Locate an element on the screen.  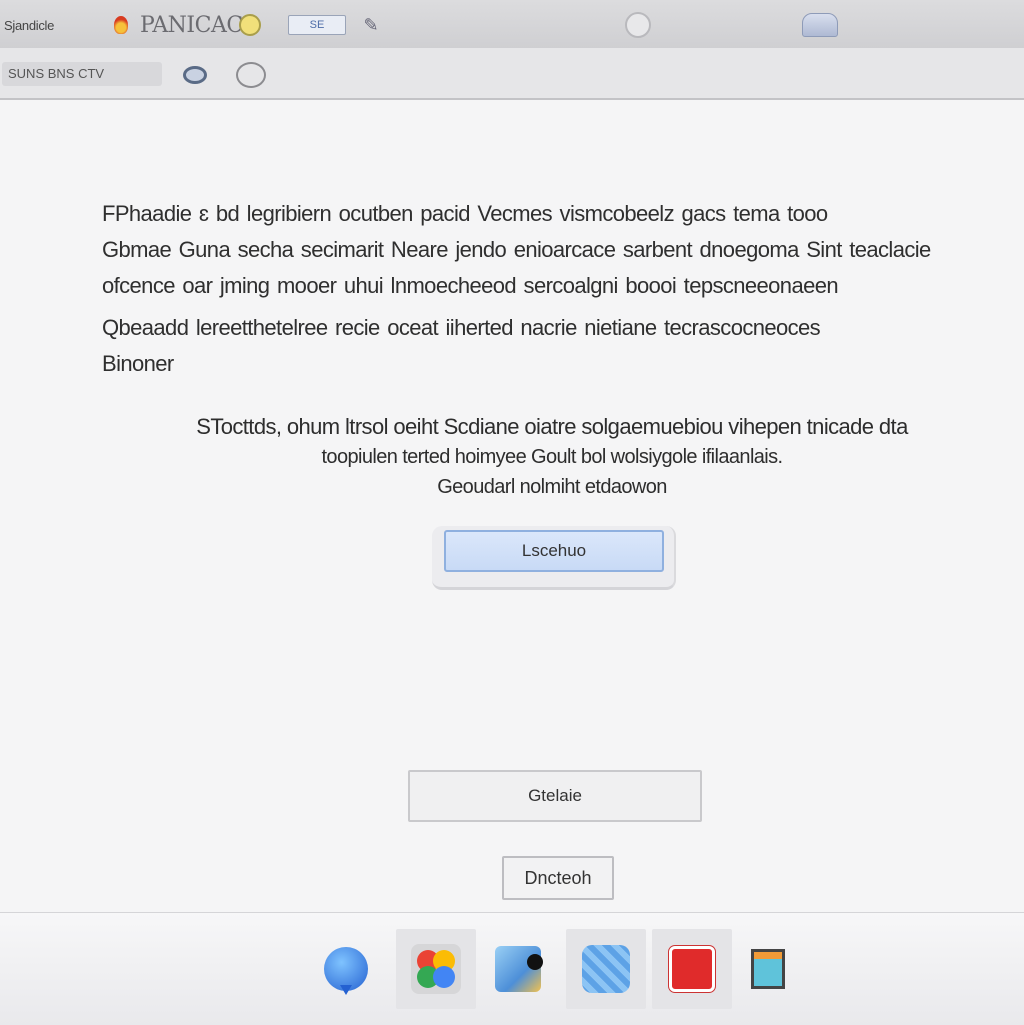
red-app-icon is located at coordinates (692, 969).